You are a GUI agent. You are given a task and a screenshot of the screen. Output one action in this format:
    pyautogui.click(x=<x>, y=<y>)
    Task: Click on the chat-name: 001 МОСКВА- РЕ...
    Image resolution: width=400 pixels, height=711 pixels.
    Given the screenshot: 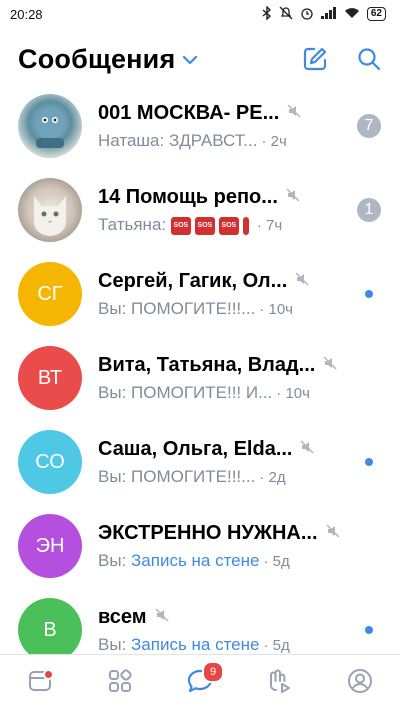 What is the action you would take?
    pyautogui.click(x=189, y=112)
    